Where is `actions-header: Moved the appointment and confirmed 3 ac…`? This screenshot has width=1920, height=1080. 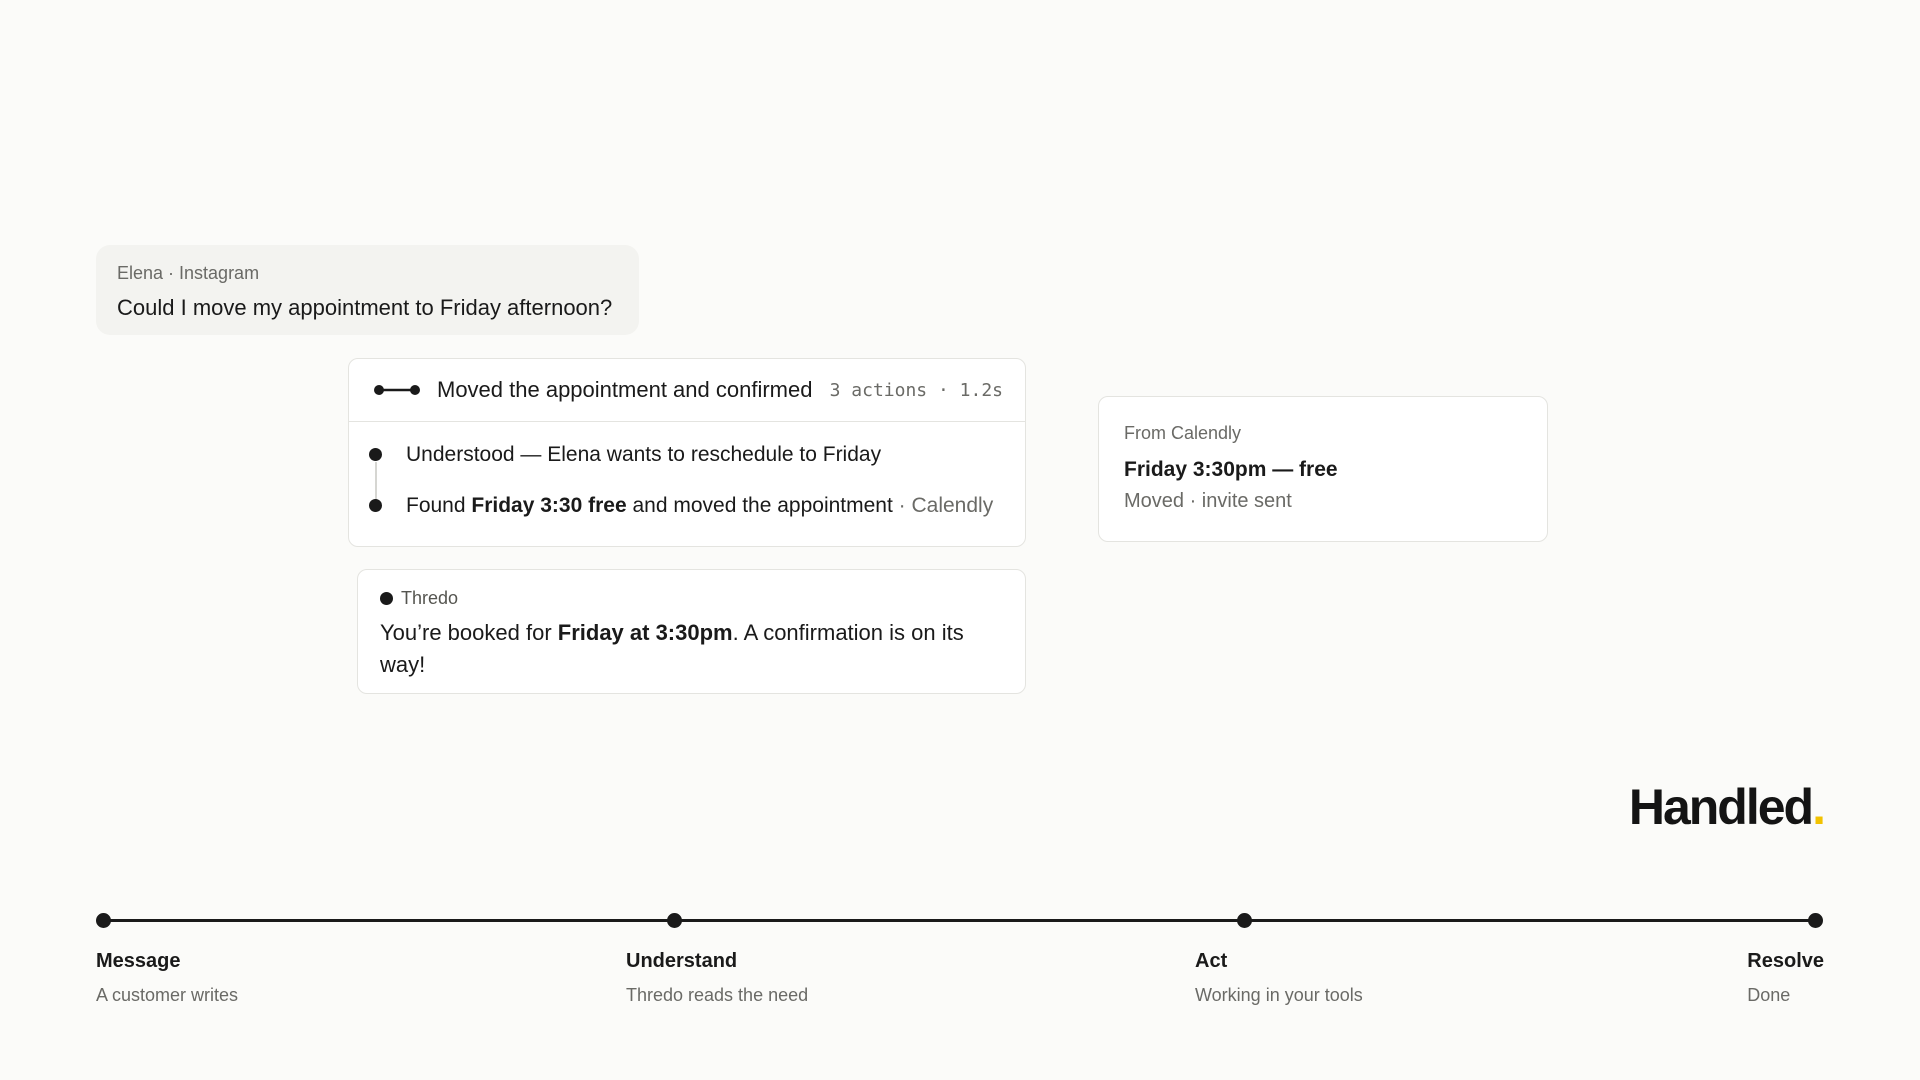
actions-header: Moved the appointment and confirmed 3 ac… is located at coordinates (687, 390).